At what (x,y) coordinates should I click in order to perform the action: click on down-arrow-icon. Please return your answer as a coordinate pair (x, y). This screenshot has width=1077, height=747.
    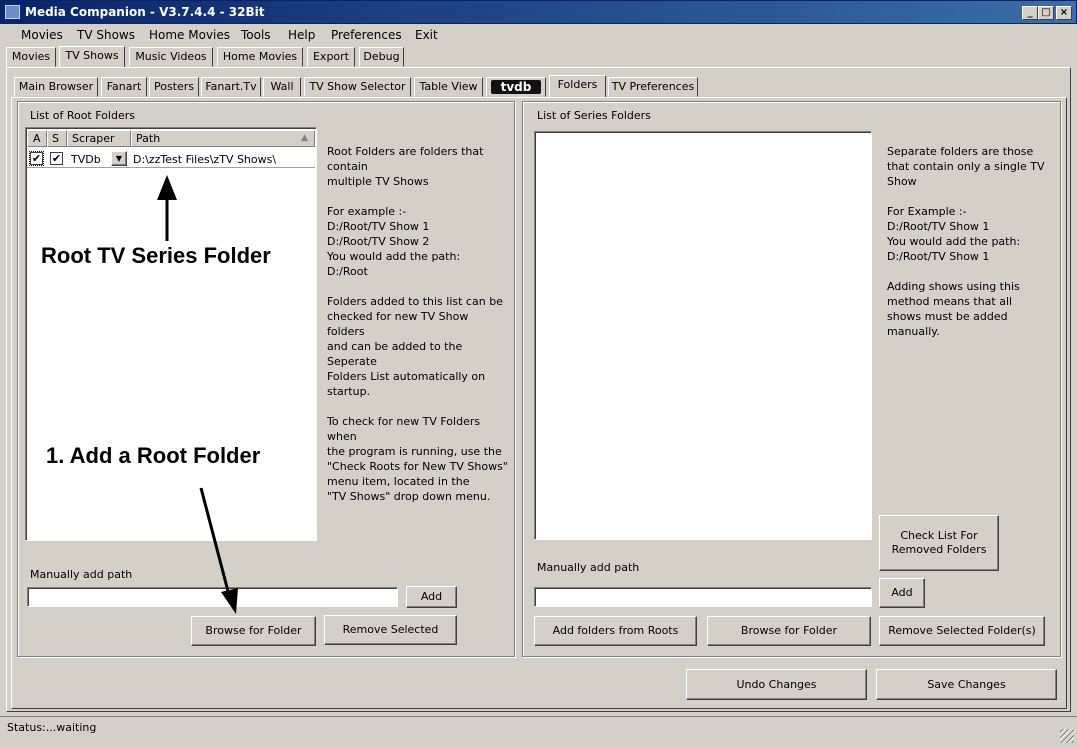
    Looking at the image, I should click on (218, 550).